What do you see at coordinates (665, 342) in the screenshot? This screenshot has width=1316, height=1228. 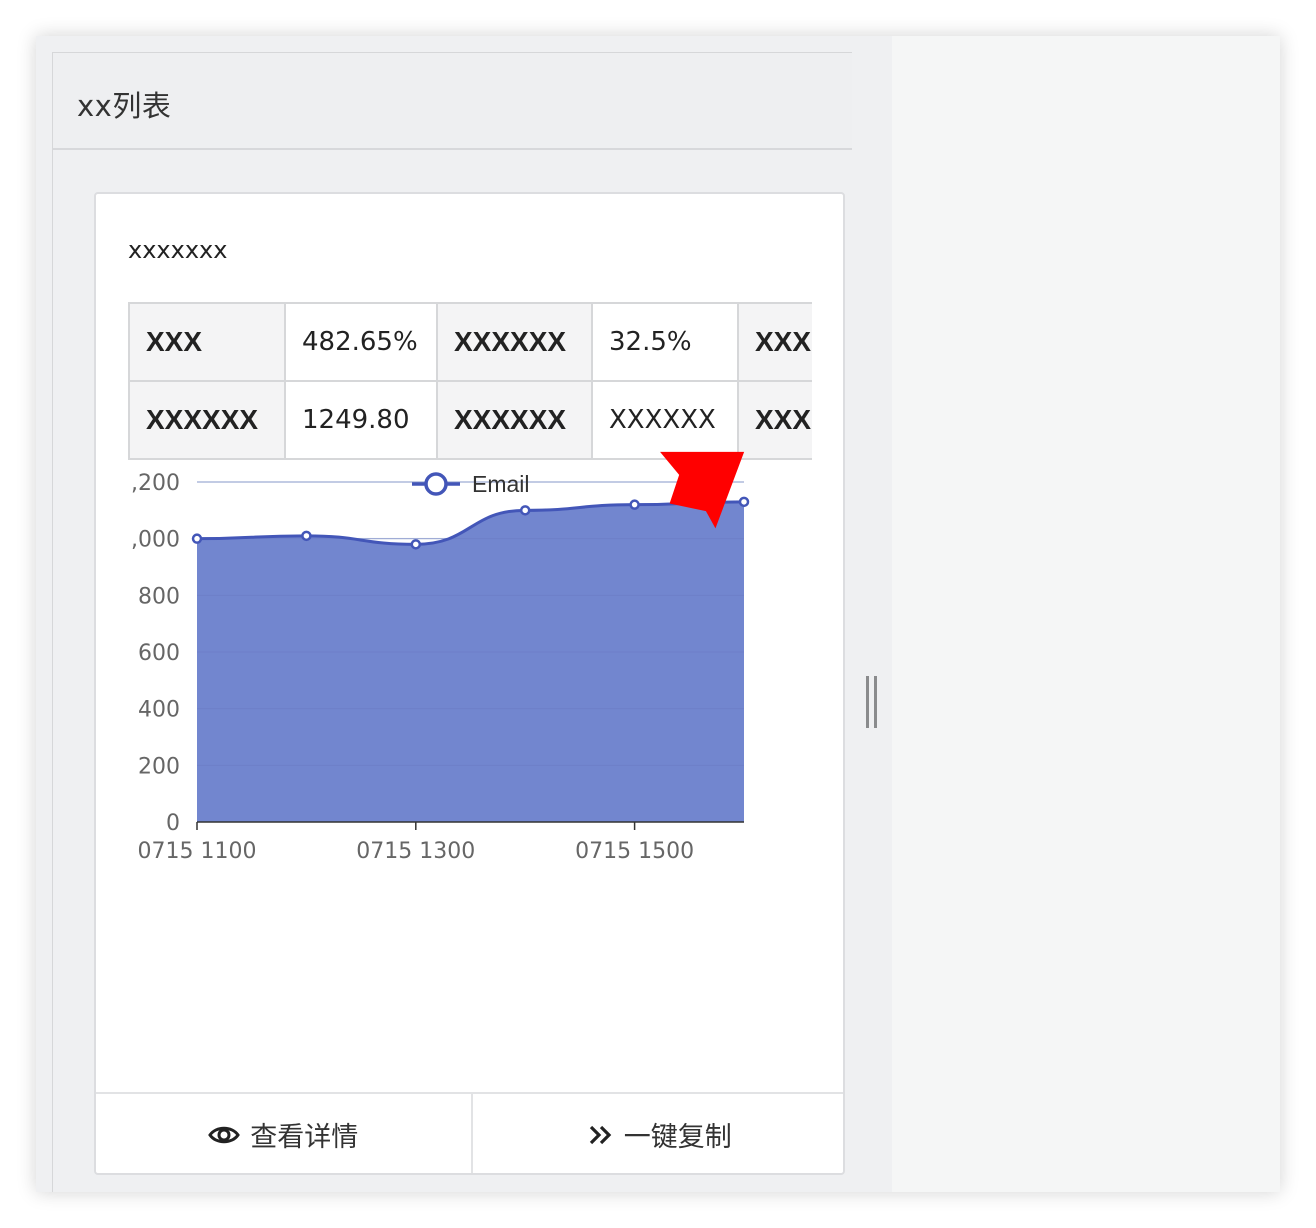 I see `table-cell-value: 32.5%` at bounding box center [665, 342].